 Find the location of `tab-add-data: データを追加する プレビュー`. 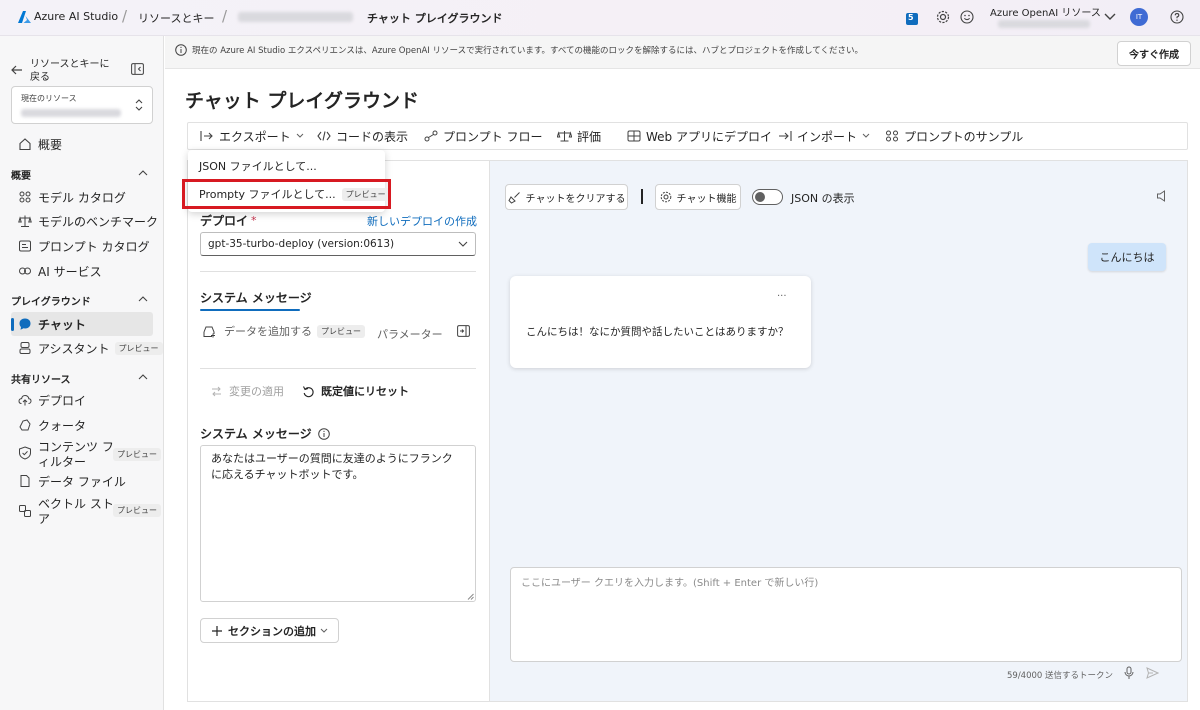

tab-add-data: データを追加する プレビュー is located at coordinates (283, 331).